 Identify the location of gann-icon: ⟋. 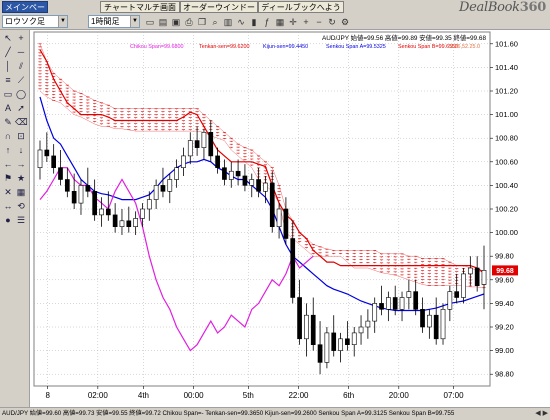
(21, 80).